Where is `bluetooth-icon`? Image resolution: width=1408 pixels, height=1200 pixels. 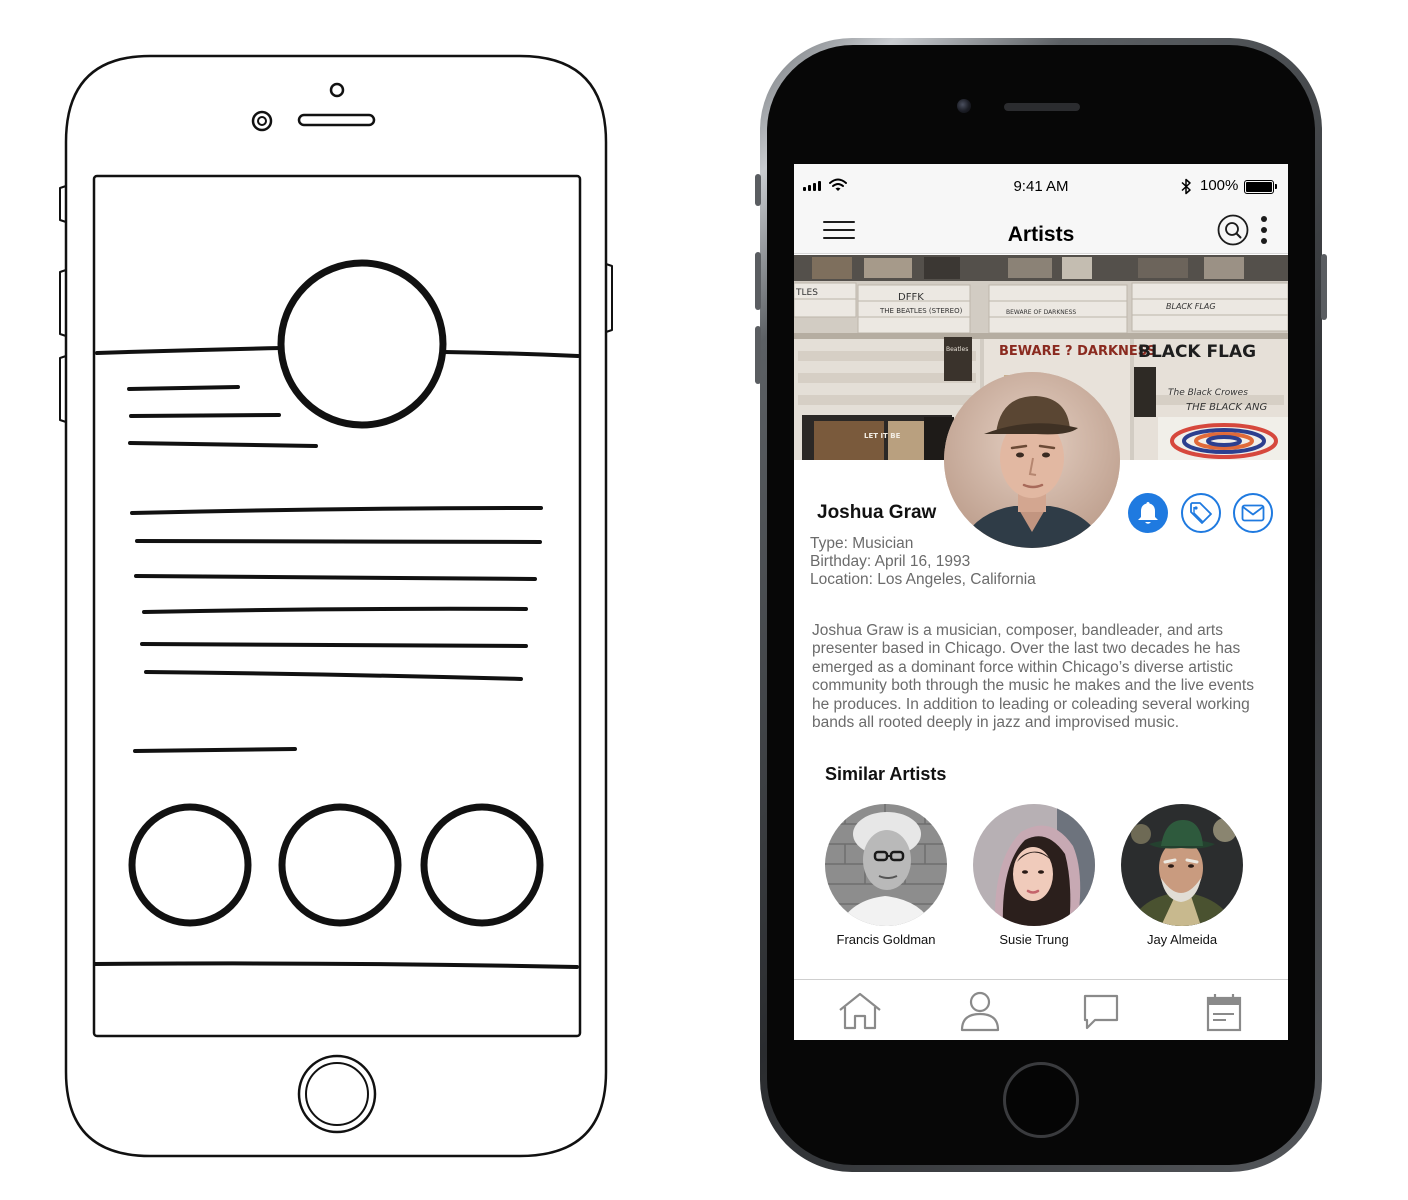 bluetooth-icon is located at coordinates (1186, 186).